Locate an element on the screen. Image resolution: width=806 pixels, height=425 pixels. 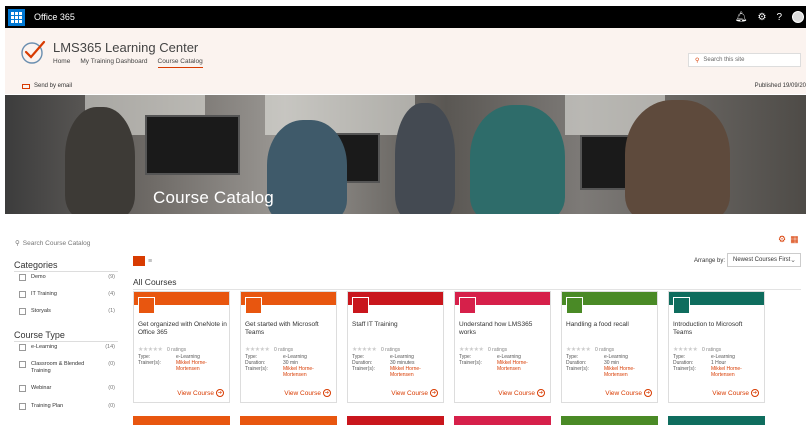
course-title: Introduction to Microsoft Teams is located at coordinates (718, 329).